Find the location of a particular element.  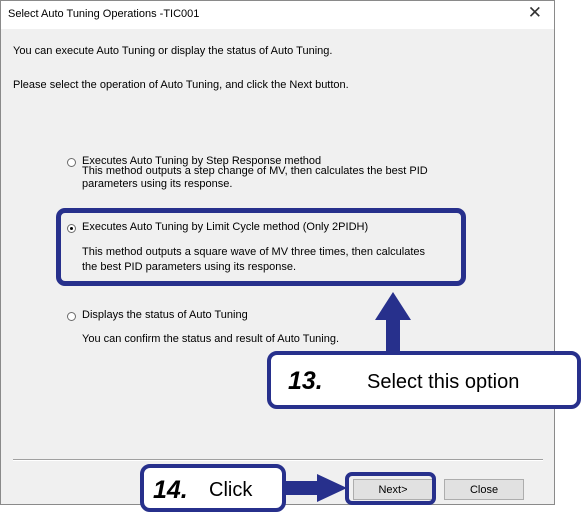

up-arrow-icon is located at coordinates (393, 322).